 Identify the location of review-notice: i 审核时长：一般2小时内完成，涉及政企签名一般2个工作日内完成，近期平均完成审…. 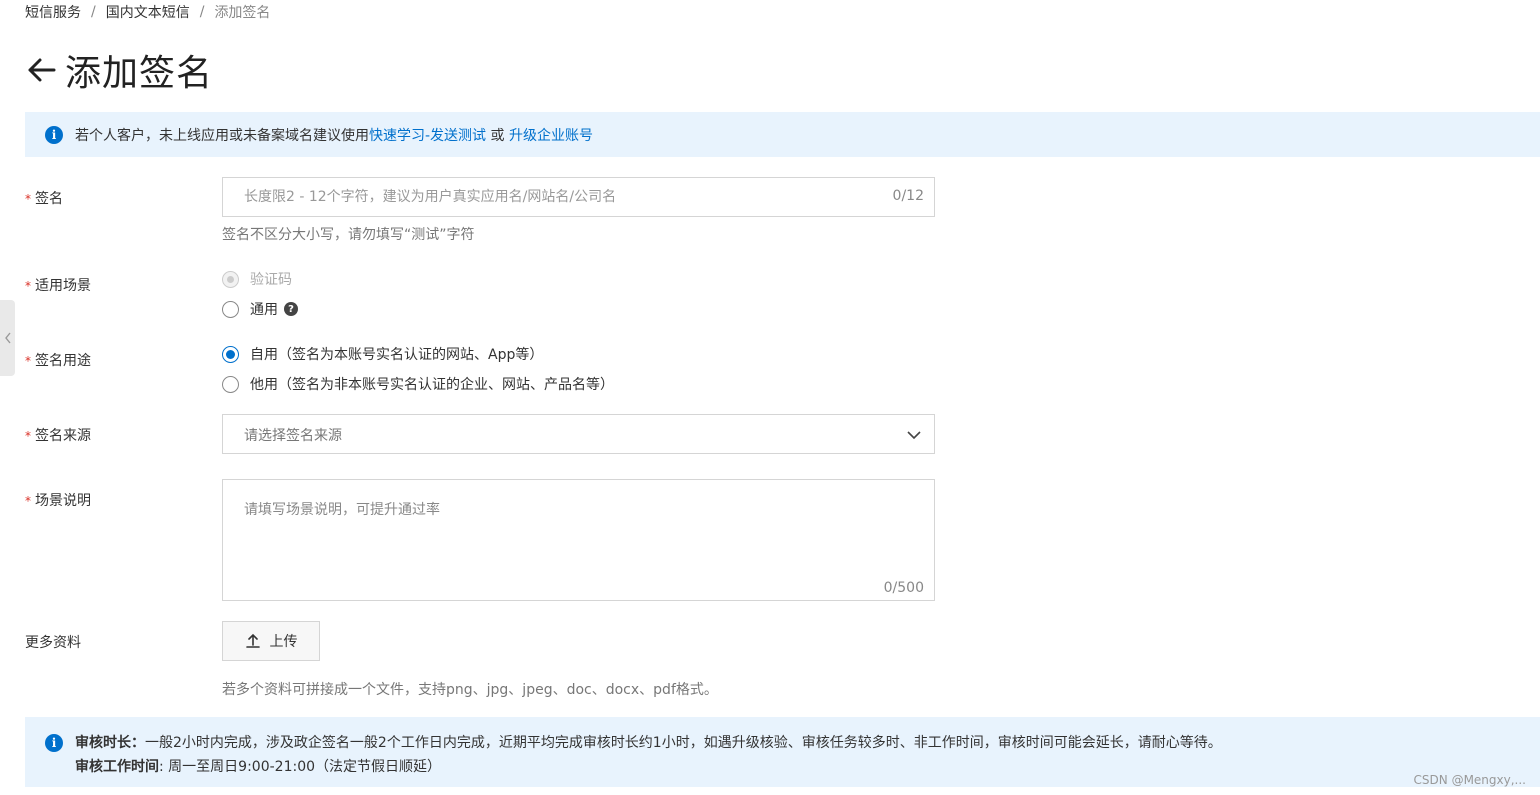
(782, 752).